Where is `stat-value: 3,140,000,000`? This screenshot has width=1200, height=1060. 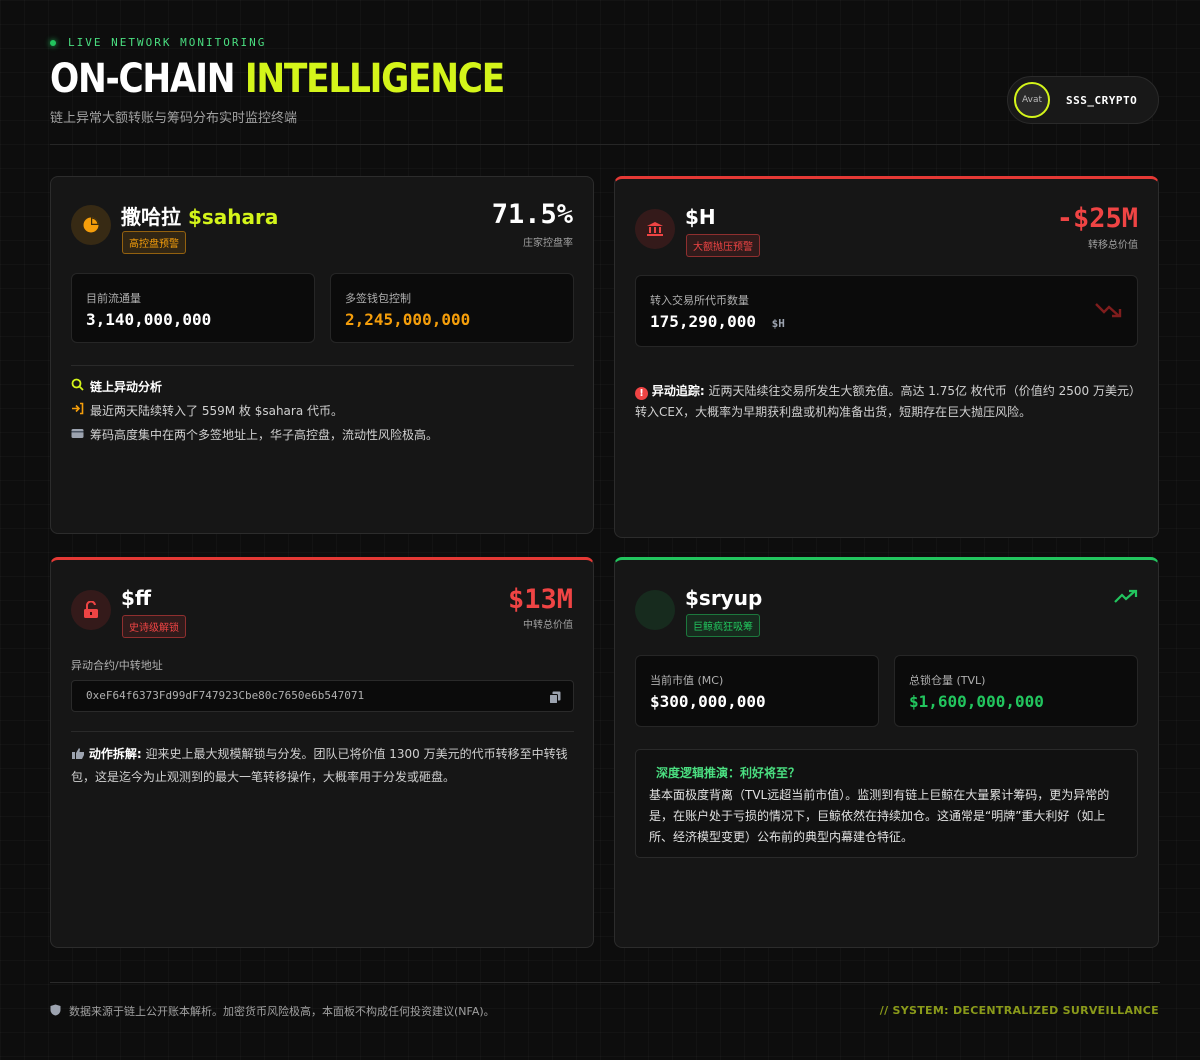 stat-value: 3,140,000,000 is located at coordinates (149, 319).